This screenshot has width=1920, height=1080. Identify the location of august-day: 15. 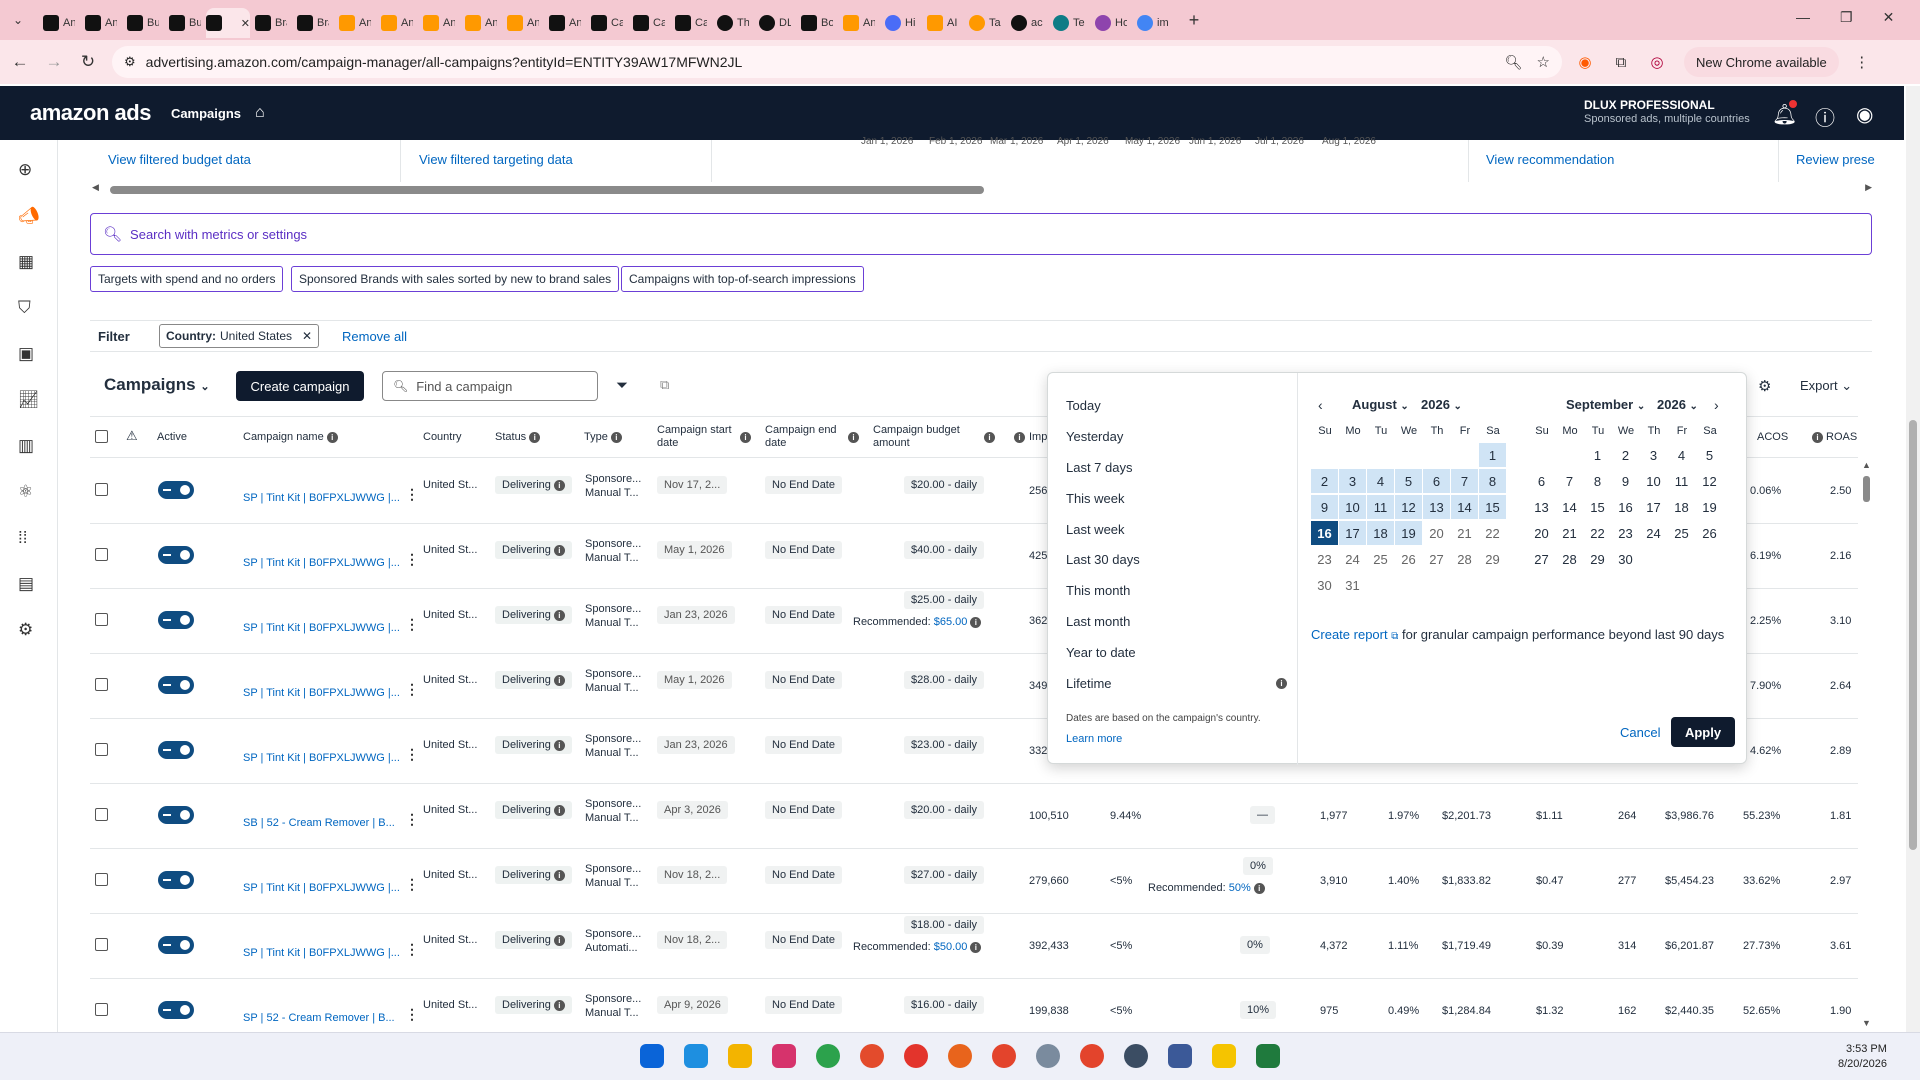
(1492, 507).